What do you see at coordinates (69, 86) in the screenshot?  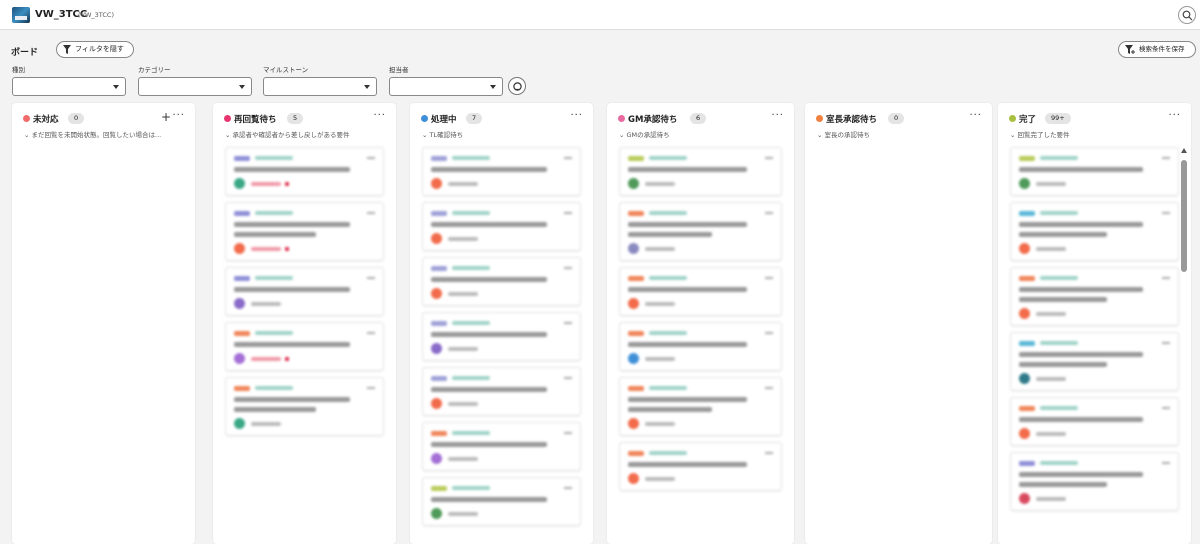 I see `type-select` at bounding box center [69, 86].